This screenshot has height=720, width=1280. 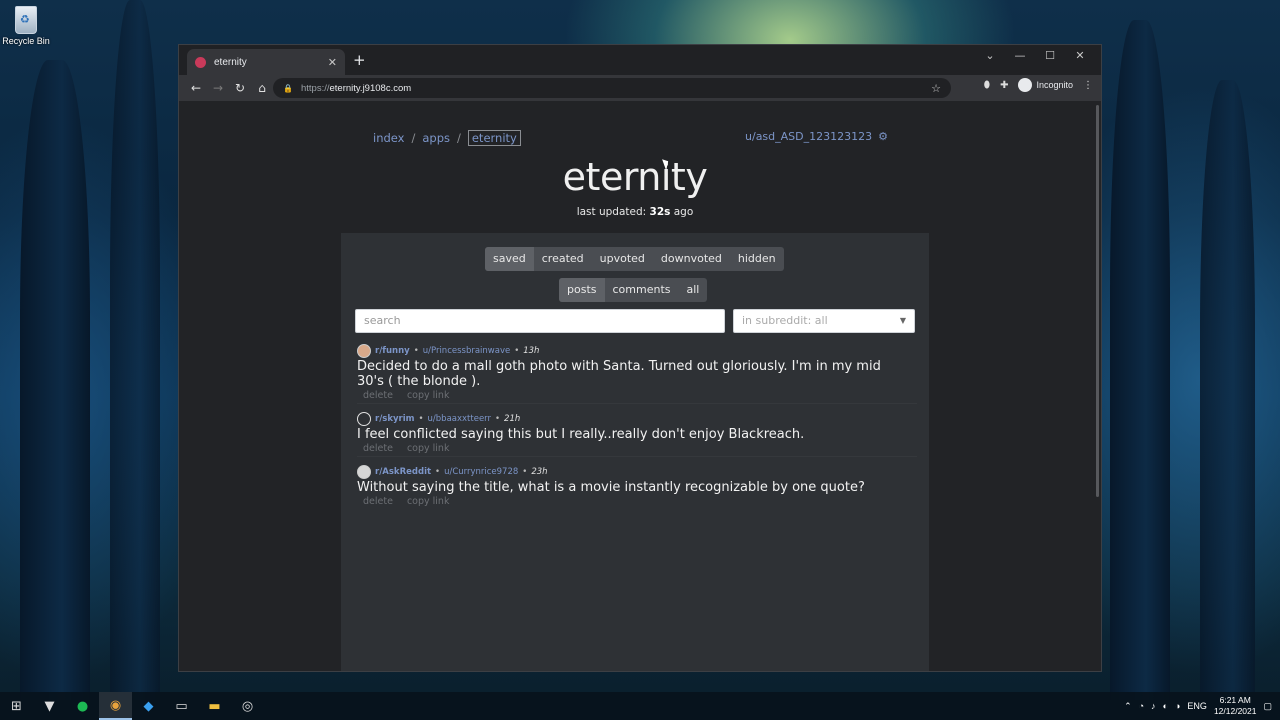 I want to click on minimize-button: —, so click(x=1020, y=56).